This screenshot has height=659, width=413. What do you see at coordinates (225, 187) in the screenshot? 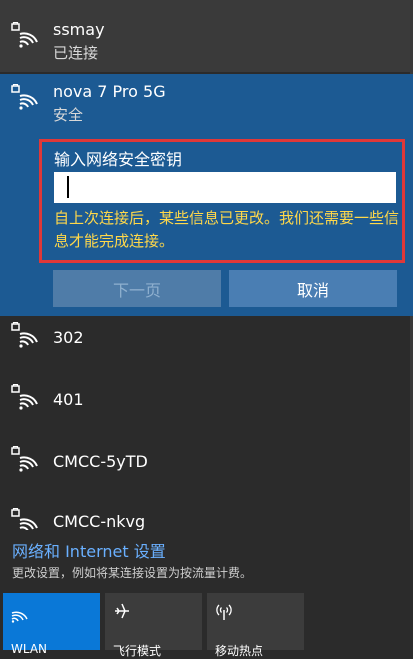
I see `security-key-input` at bounding box center [225, 187].